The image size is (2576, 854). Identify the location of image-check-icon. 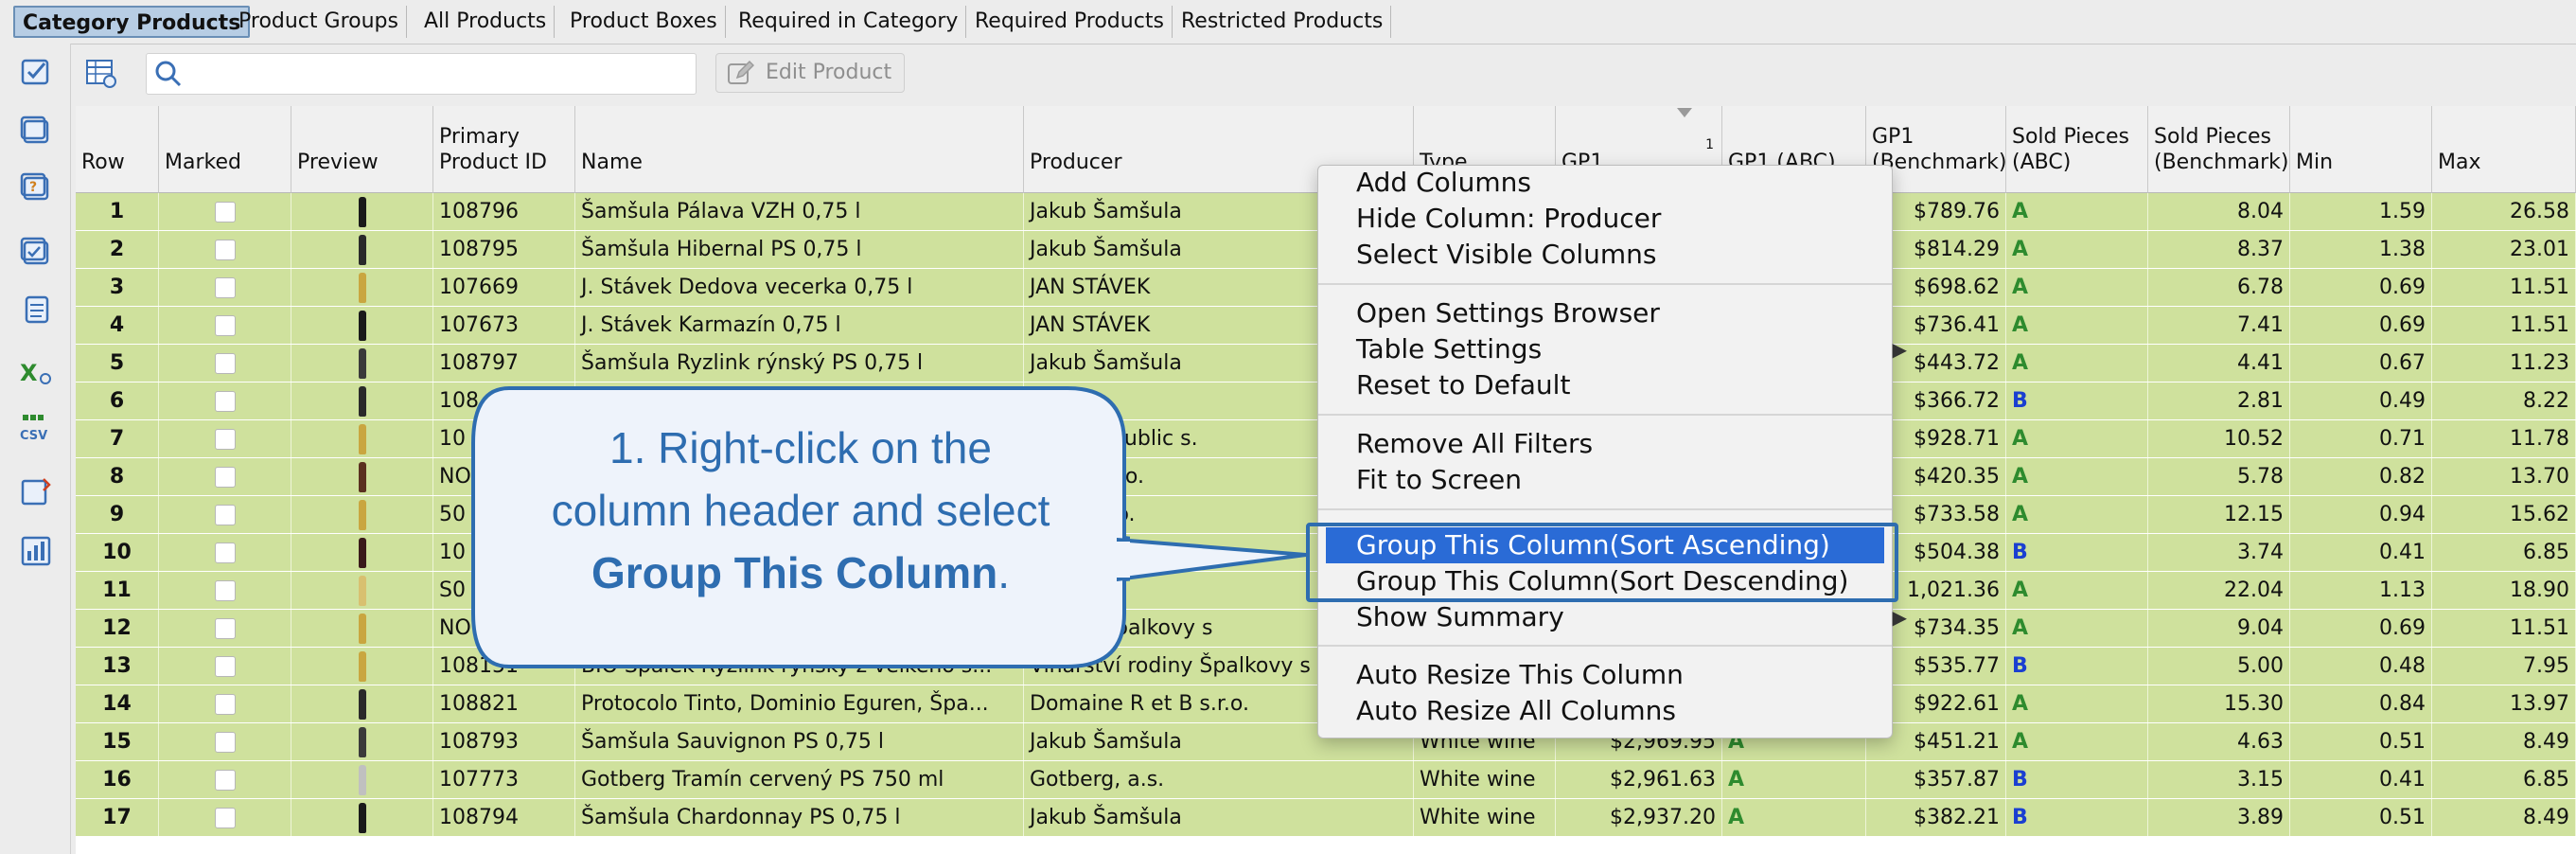
(36, 252).